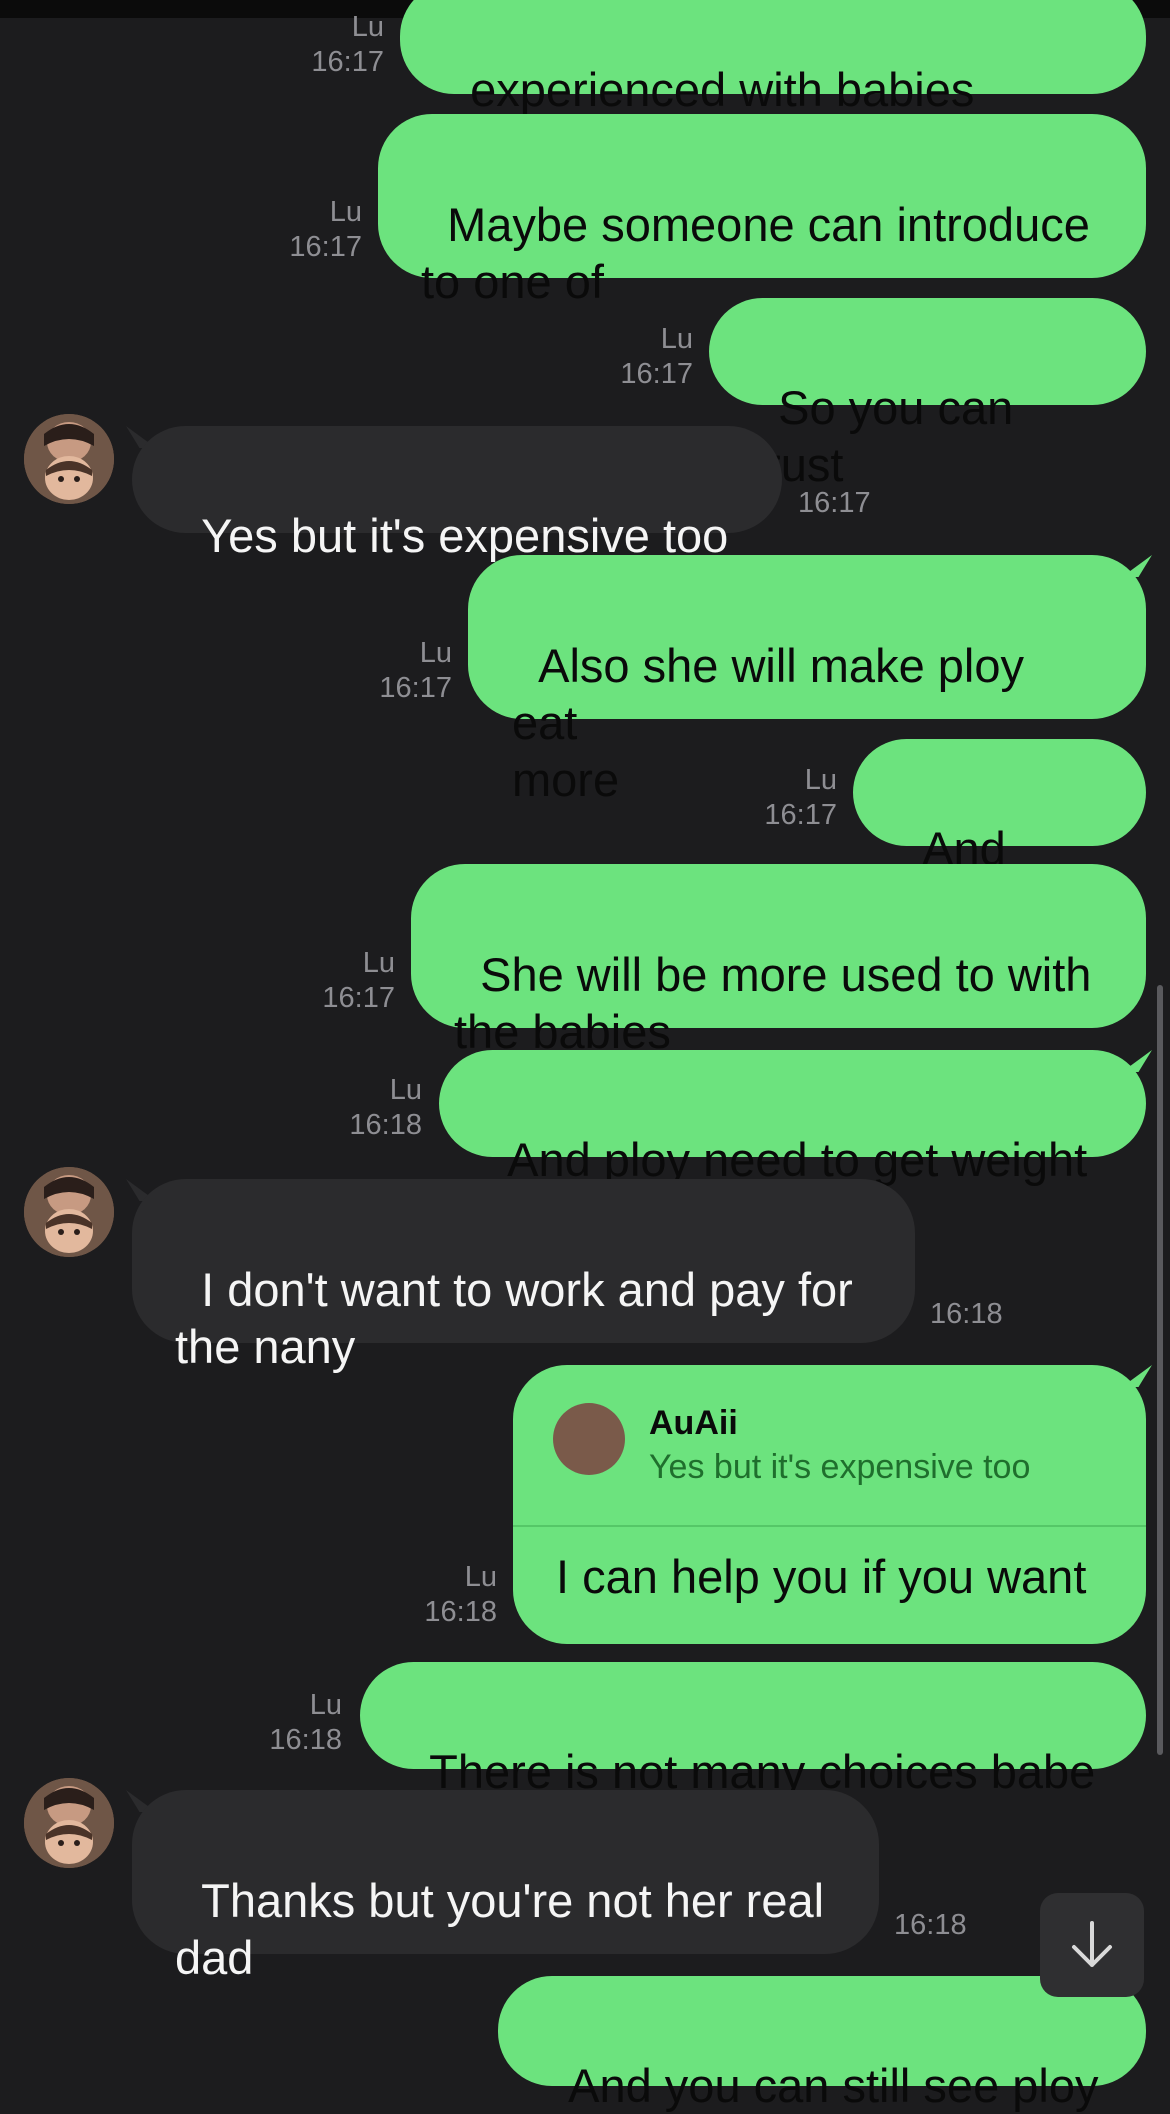 Image resolution: width=1170 pixels, height=2114 pixels. What do you see at coordinates (840, 1467) in the screenshot?
I see `quoted-text: Yes but it's expensive too` at bounding box center [840, 1467].